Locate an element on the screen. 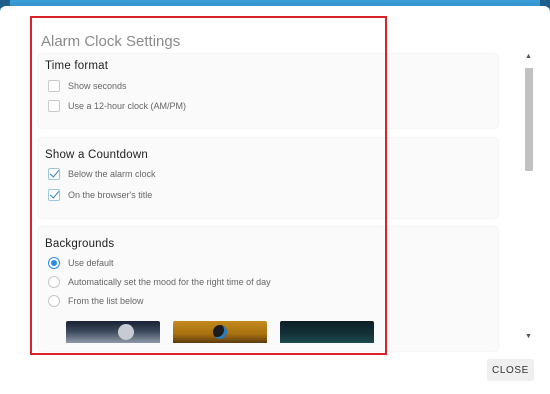 The image size is (550, 394). dialog-scrollbar: ▲ ▼ is located at coordinates (528, 197).